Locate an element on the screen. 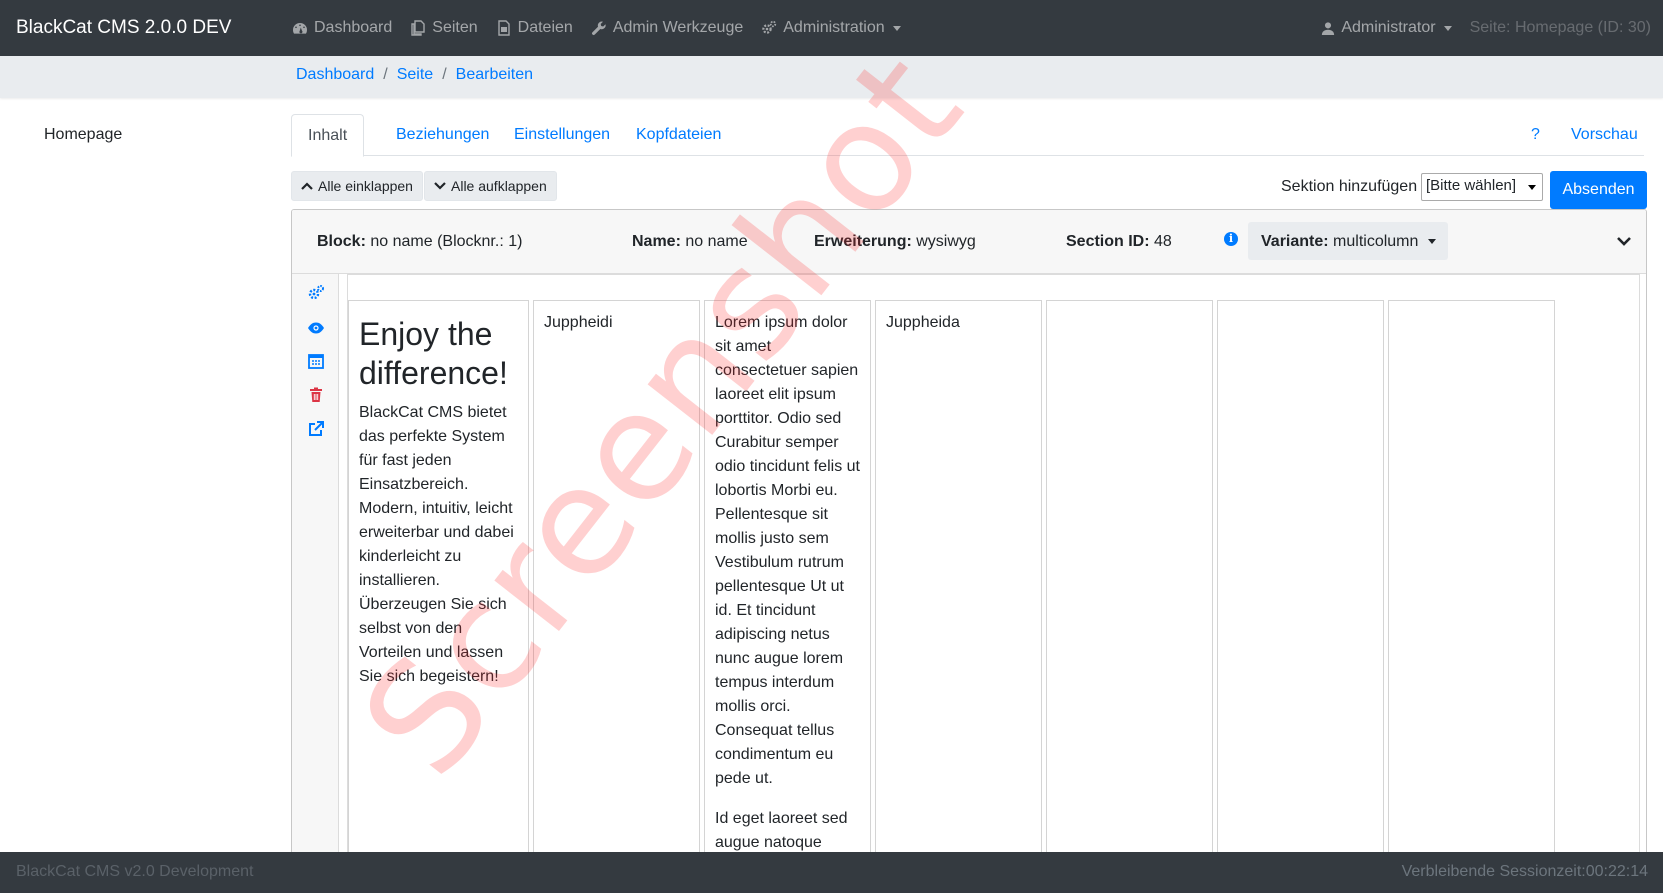 This screenshot has height=893, width=1663. variant-label: Variante: is located at coordinates (1295, 241).